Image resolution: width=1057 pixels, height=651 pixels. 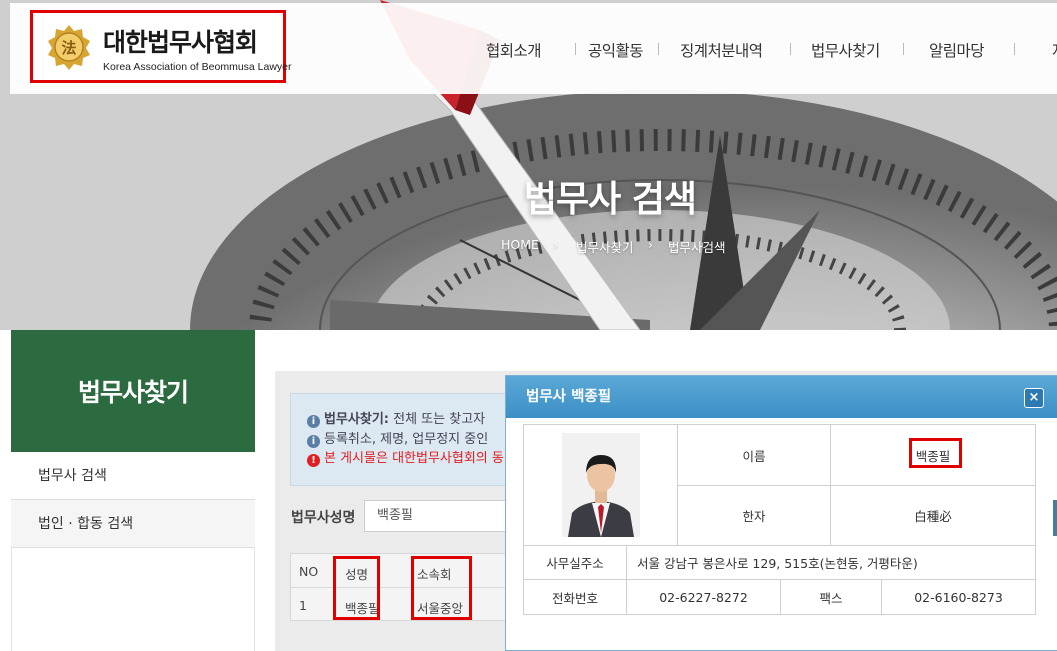 What do you see at coordinates (313, 460) in the screenshot?
I see `alert-icon: !` at bounding box center [313, 460].